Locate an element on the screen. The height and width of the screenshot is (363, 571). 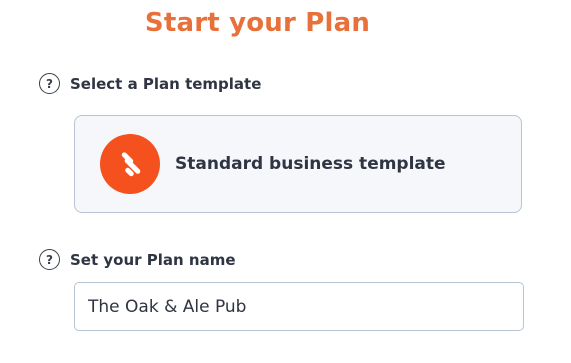
select-template-label-row: ? Select a Plan template is located at coordinates (150, 83).